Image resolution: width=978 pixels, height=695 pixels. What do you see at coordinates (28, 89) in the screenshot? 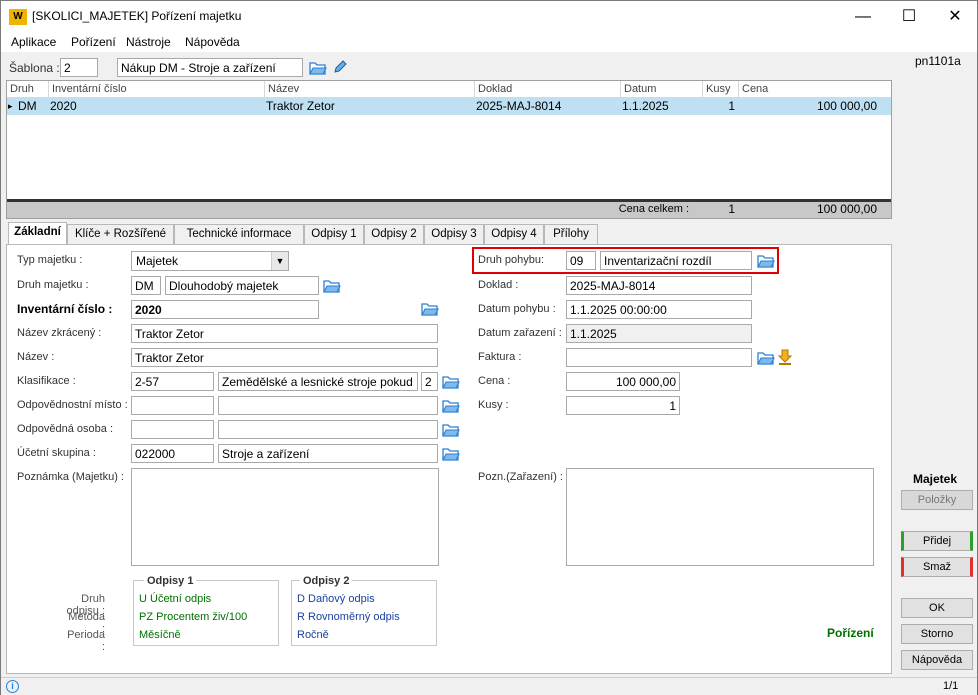
I see `col-header-druh: Druh` at bounding box center [28, 89].